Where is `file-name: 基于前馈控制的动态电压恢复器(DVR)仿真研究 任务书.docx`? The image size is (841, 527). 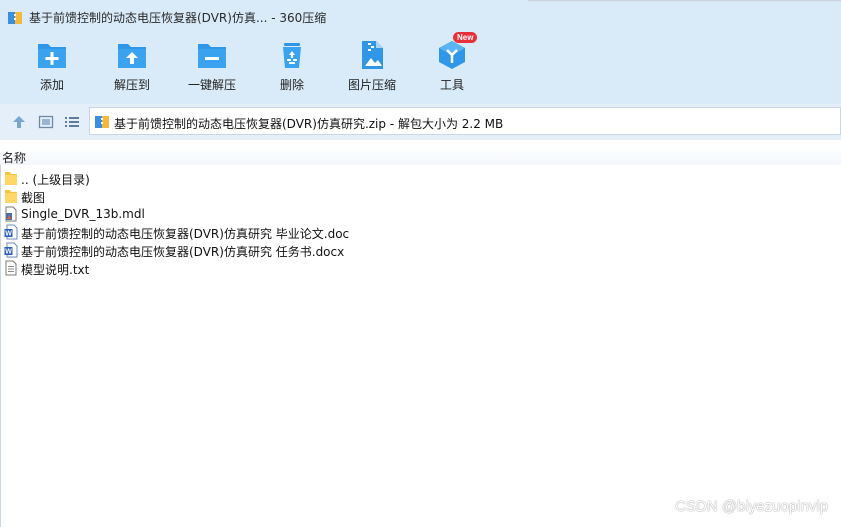
file-name: 基于前馈控制的动态电压恢复器(DVR)仿真研究 任务书.docx is located at coordinates (183, 252).